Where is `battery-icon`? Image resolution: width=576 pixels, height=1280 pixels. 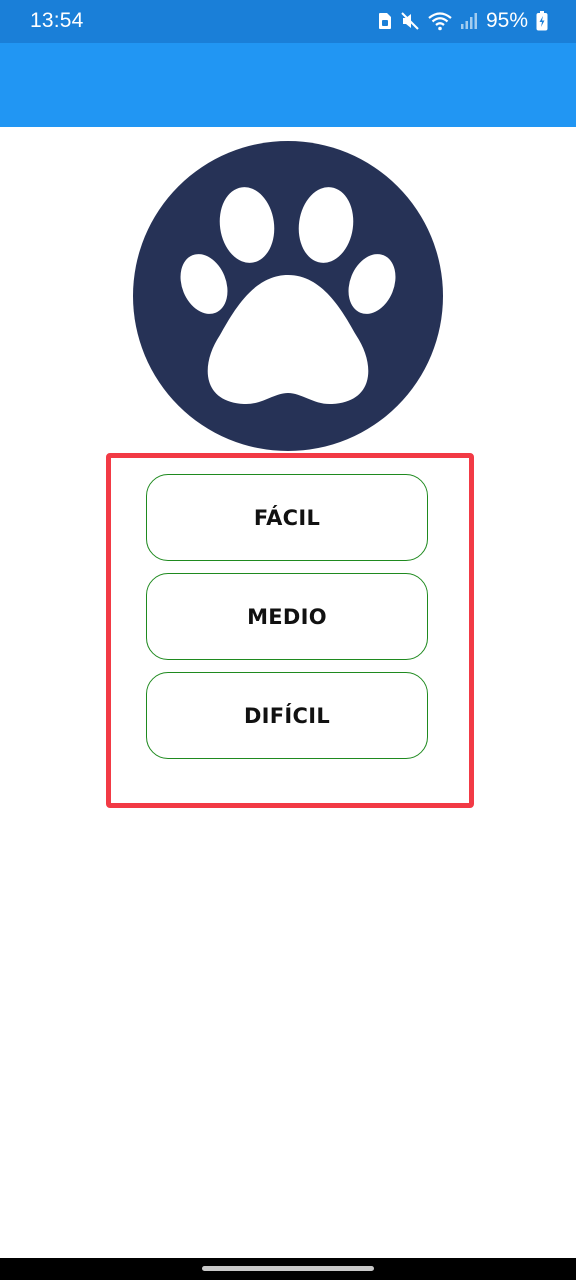 battery-icon is located at coordinates (542, 21).